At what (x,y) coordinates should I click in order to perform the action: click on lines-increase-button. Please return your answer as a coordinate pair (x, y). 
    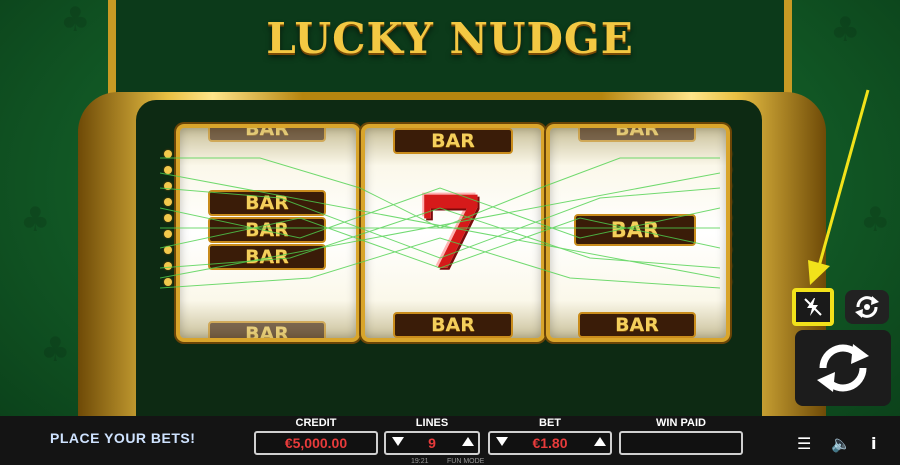
    Looking at the image, I should click on (468, 441).